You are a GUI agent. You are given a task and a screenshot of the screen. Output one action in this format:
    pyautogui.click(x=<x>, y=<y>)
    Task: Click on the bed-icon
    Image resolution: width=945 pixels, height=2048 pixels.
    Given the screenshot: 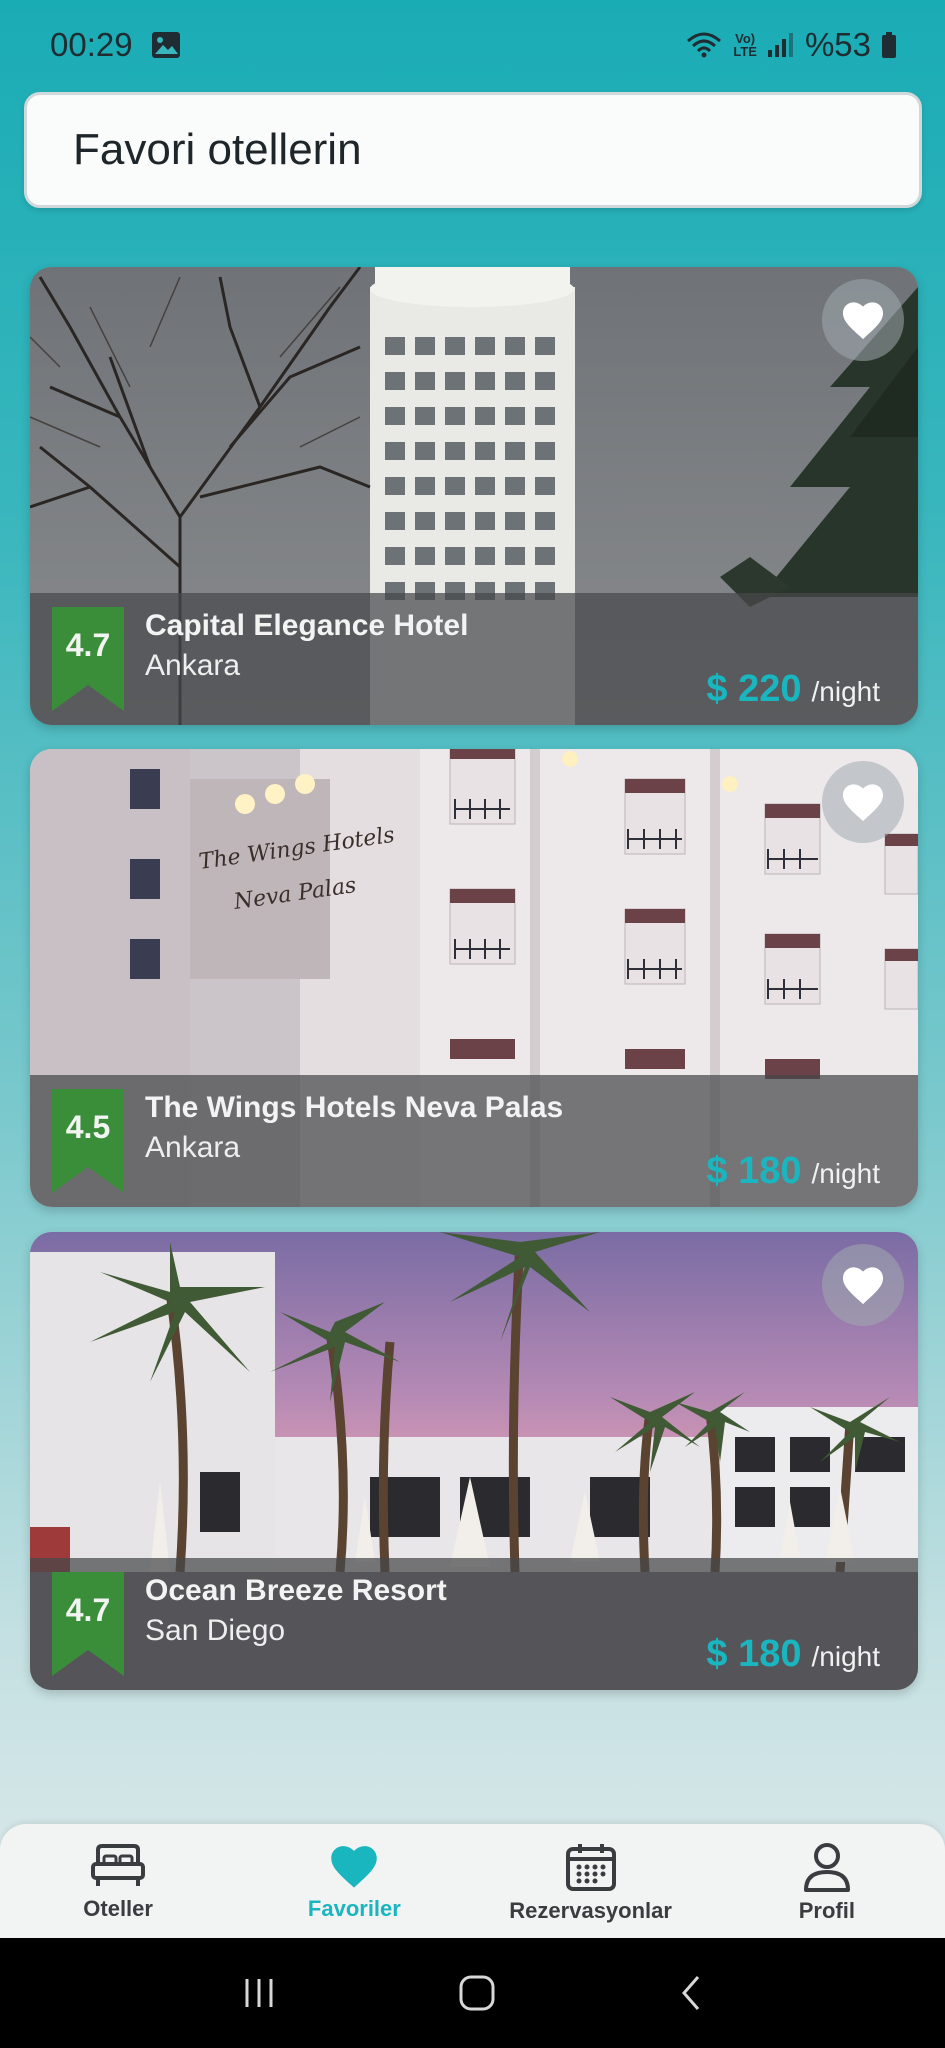 What is the action you would take?
    pyautogui.click(x=118, y=1865)
    